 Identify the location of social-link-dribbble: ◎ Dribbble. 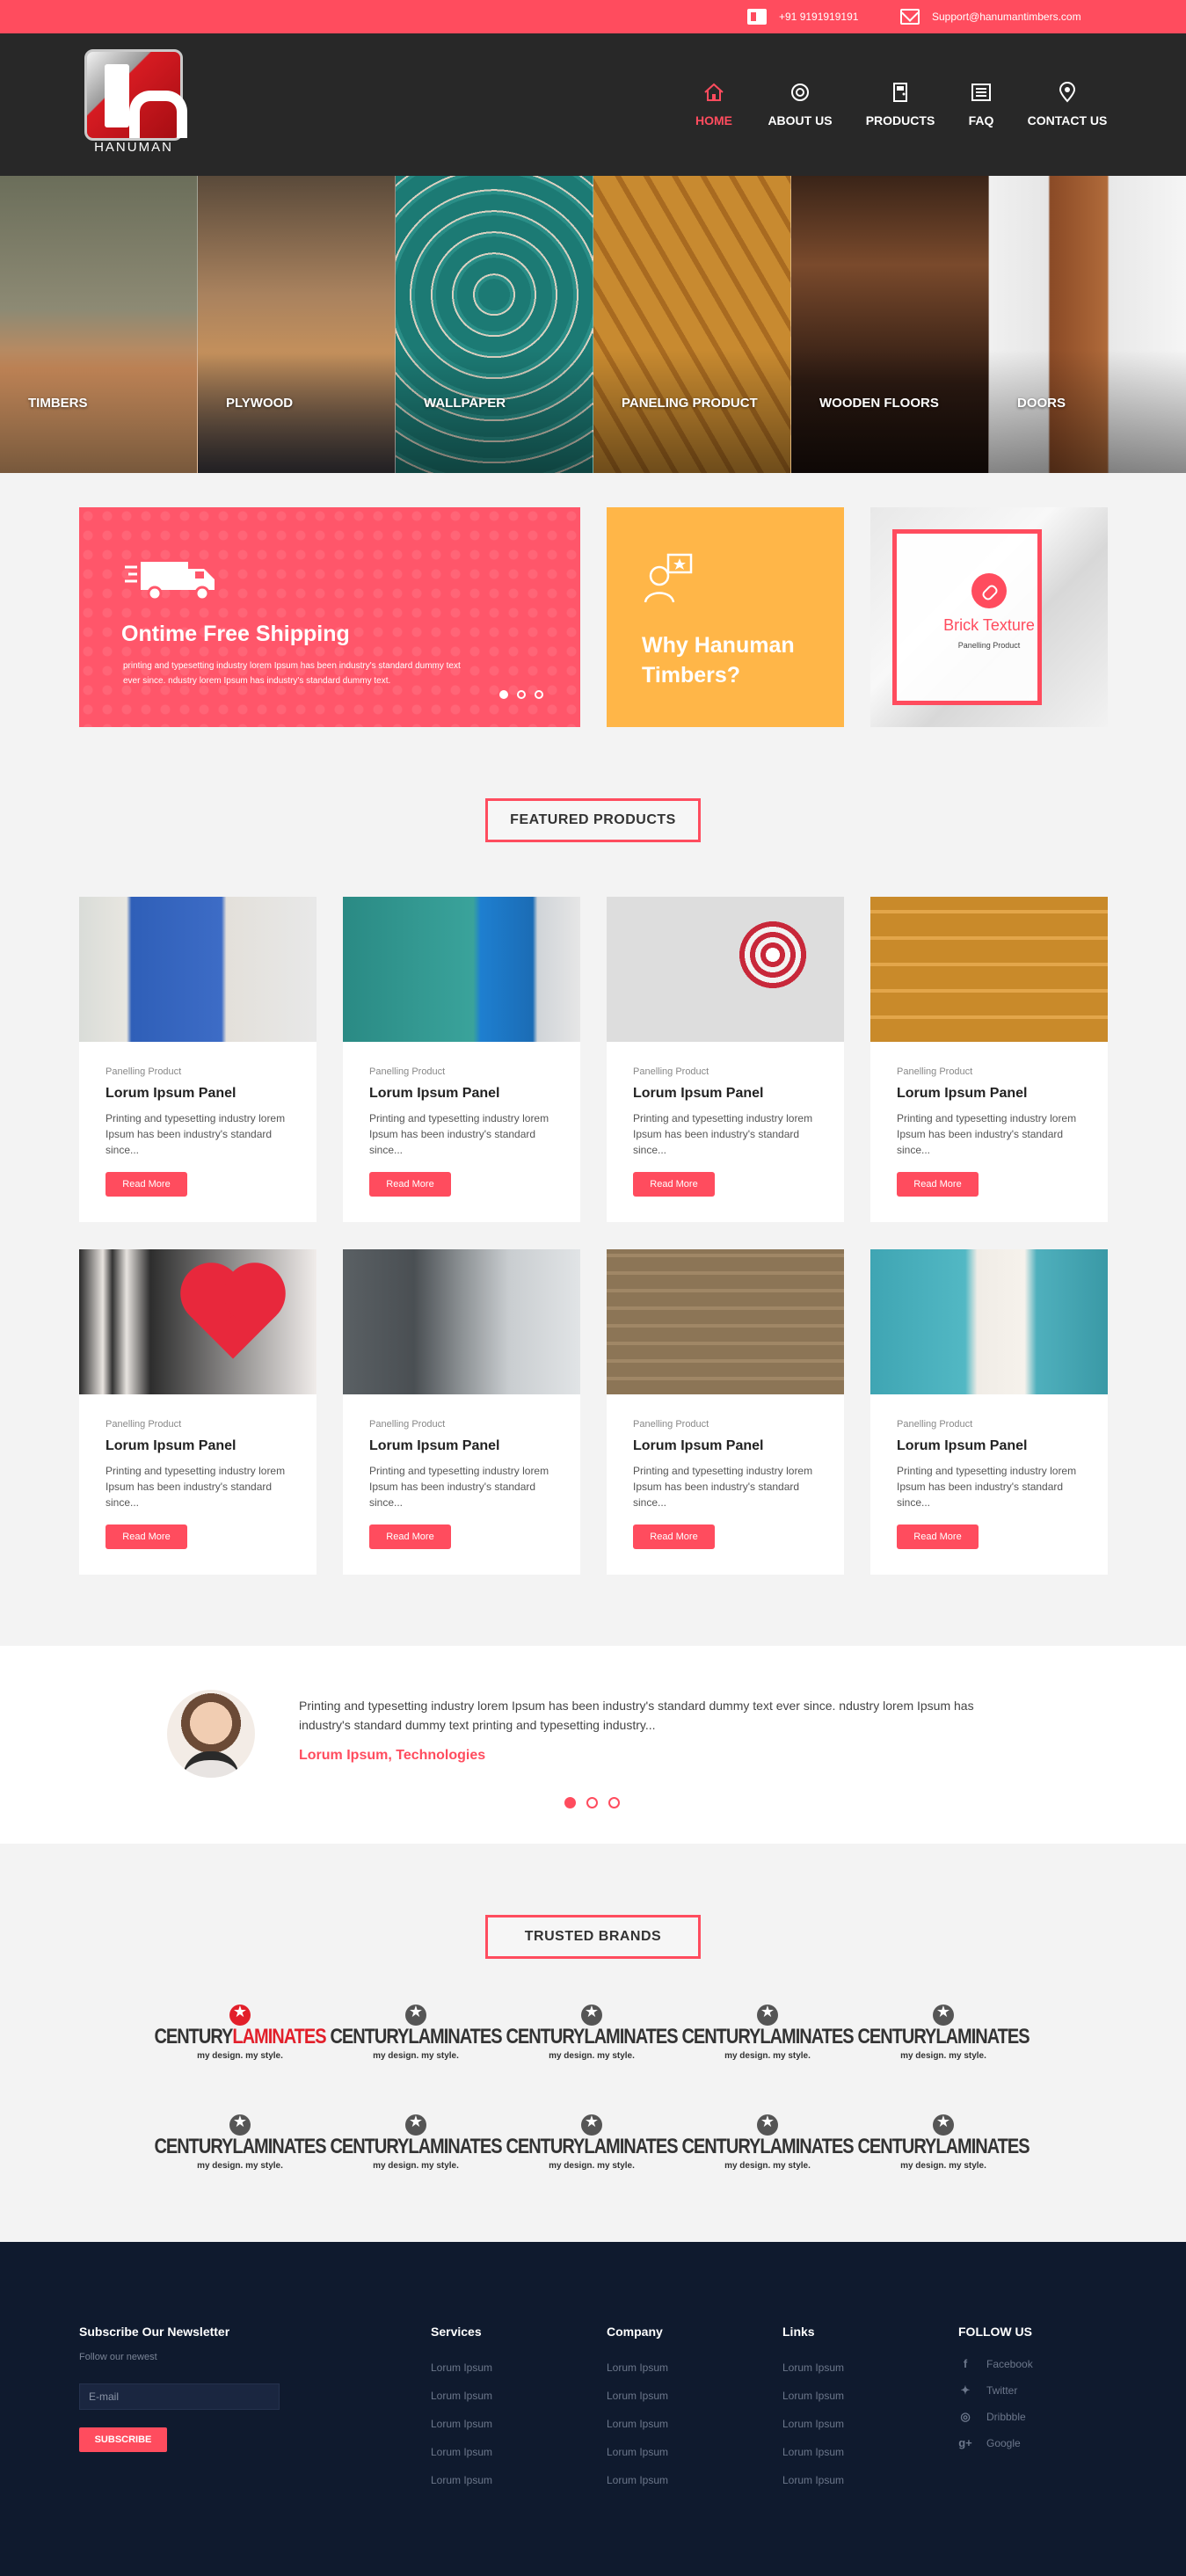
(995, 2416).